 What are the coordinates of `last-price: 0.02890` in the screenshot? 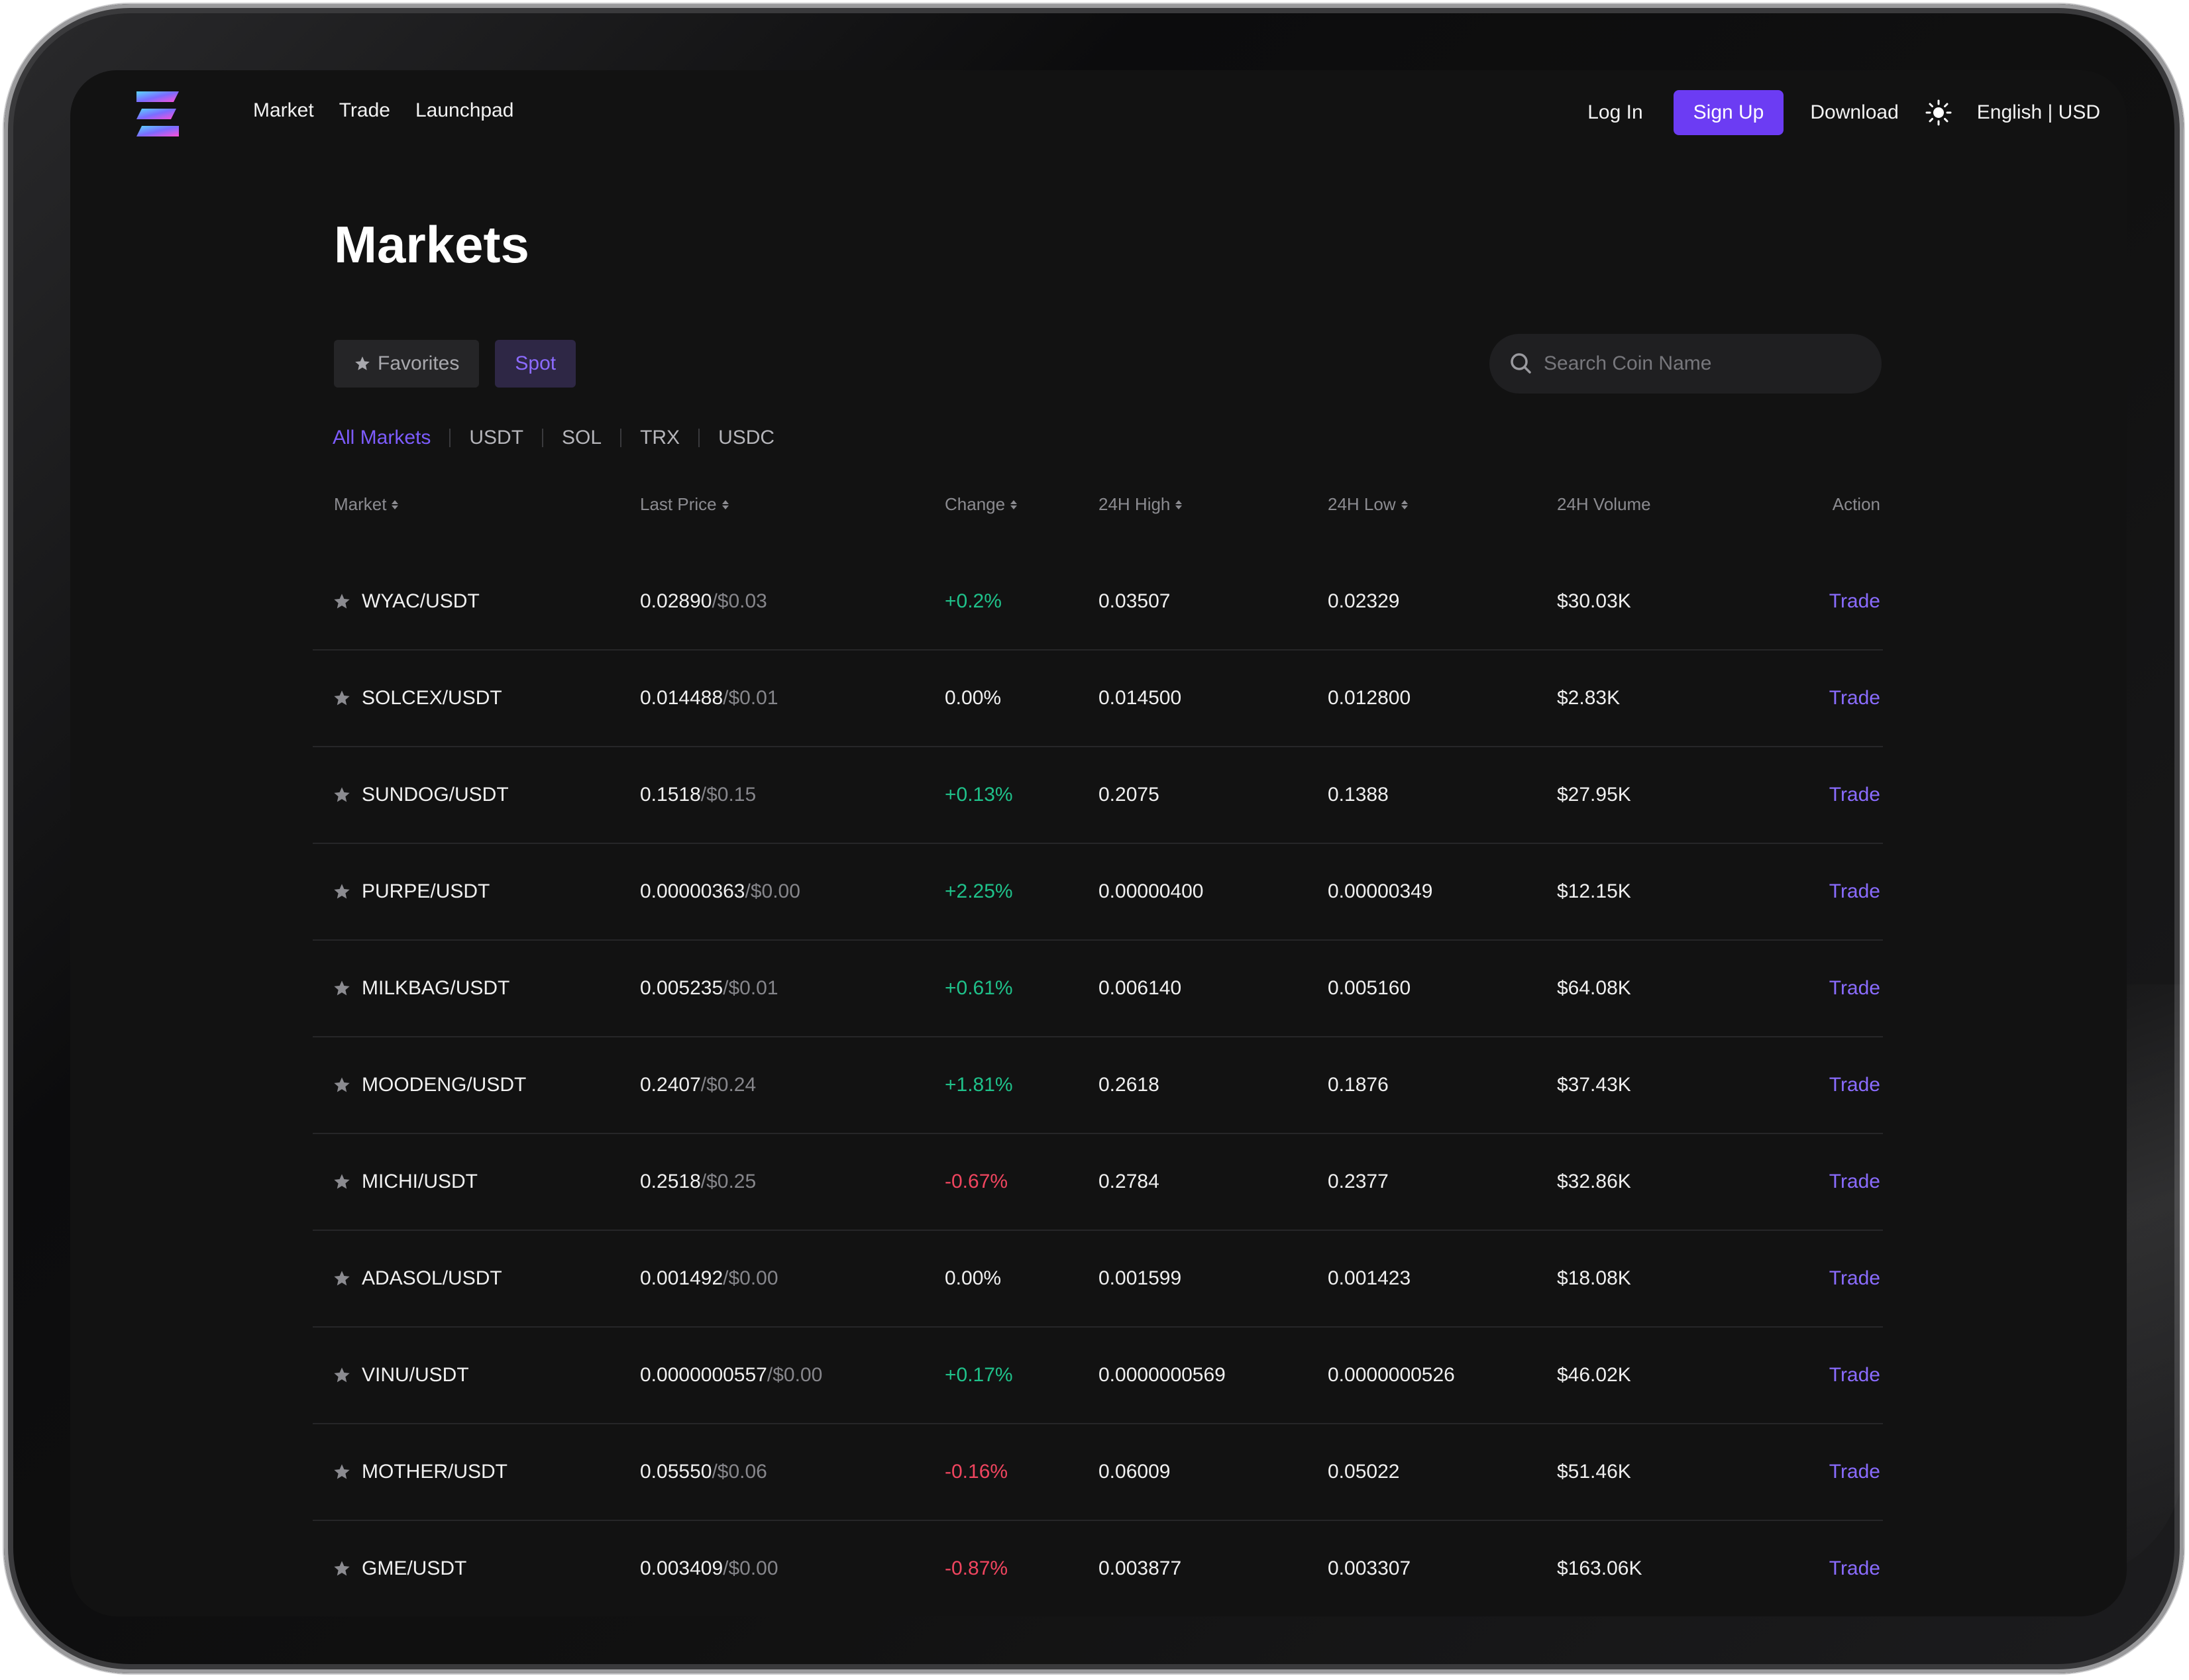 It's located at (676, 601).